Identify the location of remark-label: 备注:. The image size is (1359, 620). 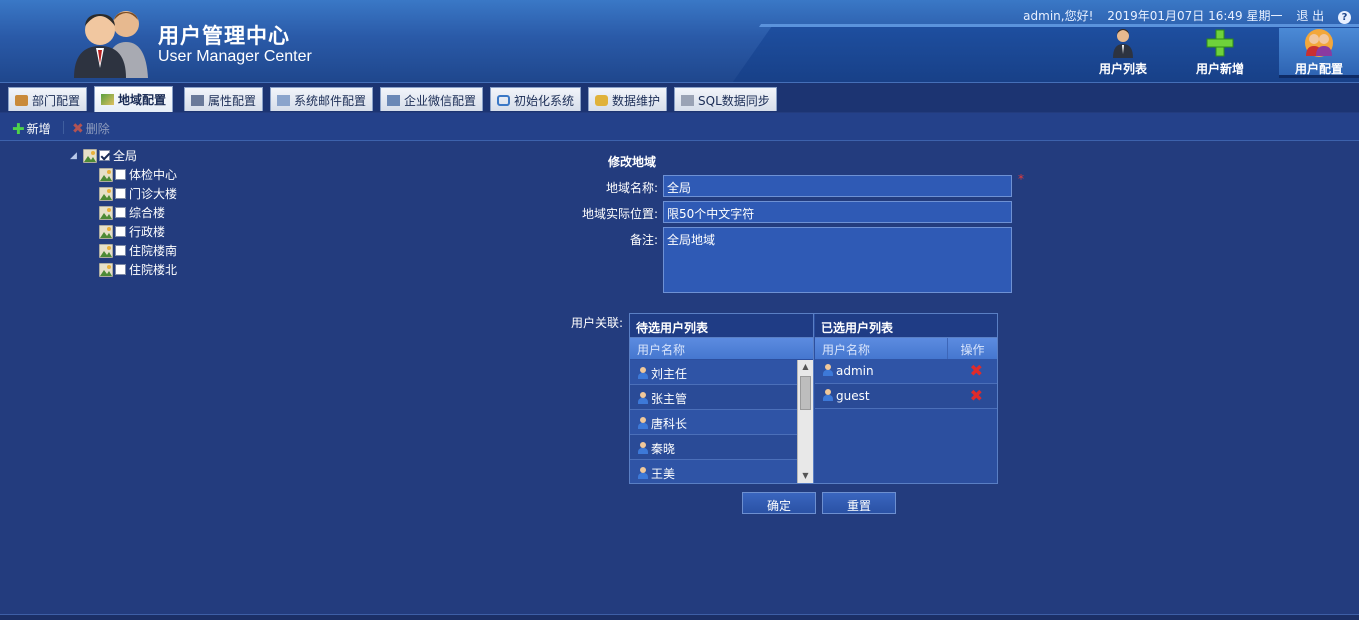
(643, 240).